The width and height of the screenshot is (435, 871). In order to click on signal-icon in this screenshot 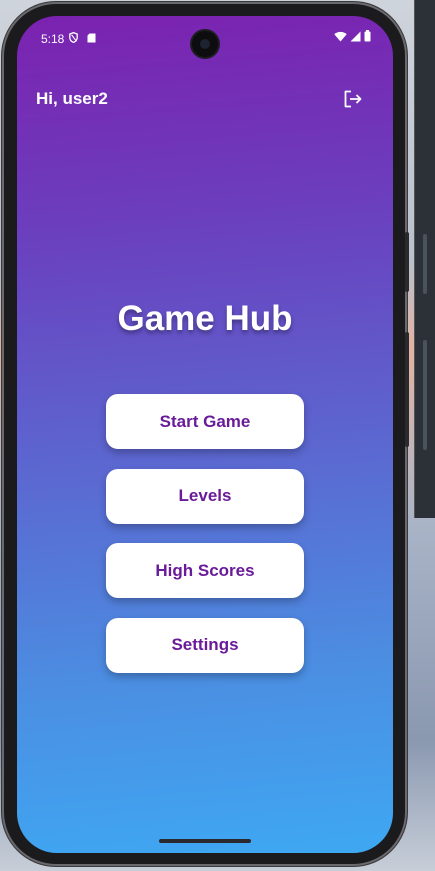, I will do `click(355, 36)`.